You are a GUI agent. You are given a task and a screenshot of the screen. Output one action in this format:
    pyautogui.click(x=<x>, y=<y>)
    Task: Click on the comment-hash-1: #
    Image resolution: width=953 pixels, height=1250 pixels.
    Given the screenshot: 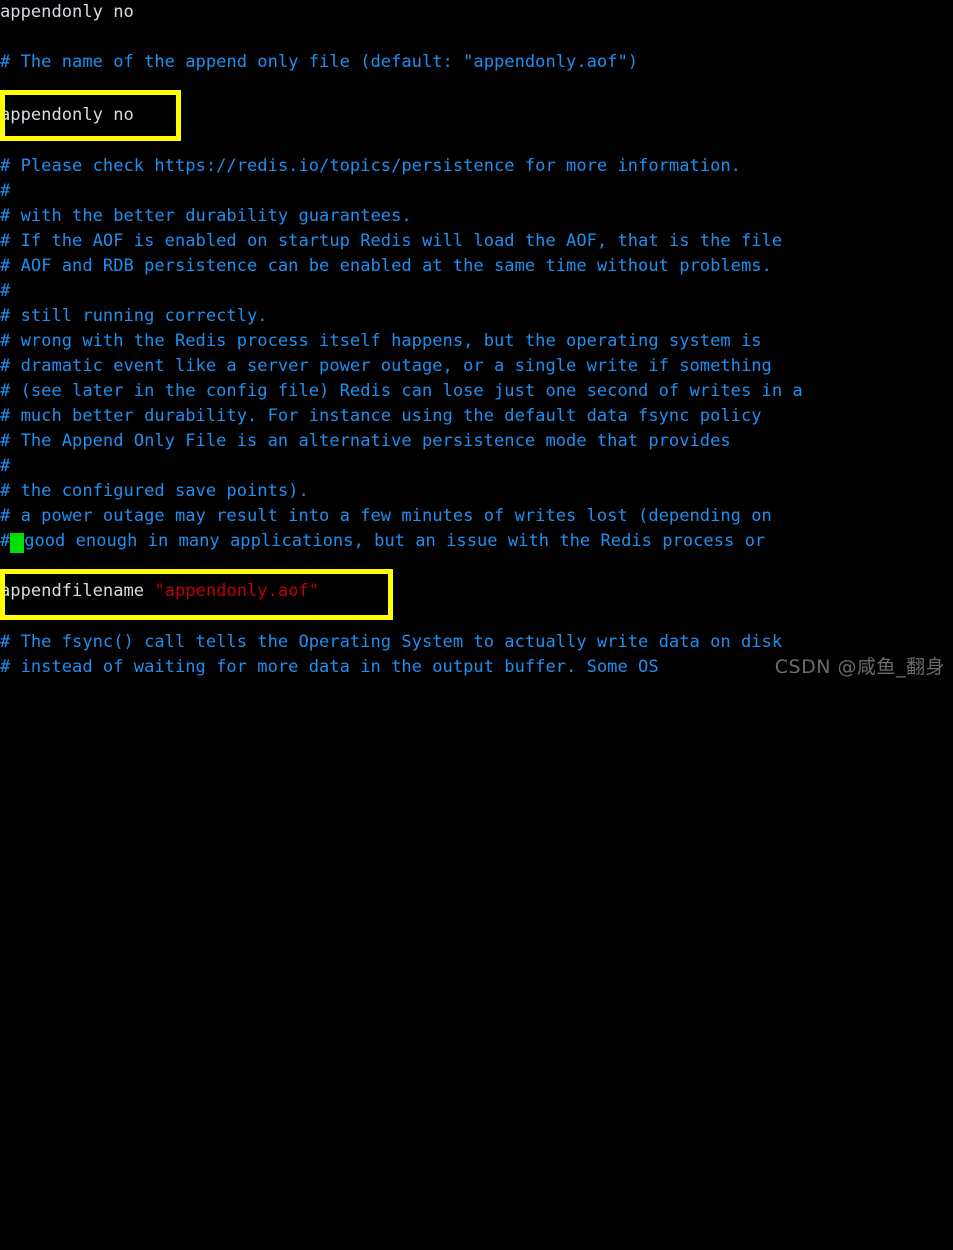 What is the action you would take?
    pyautogui.click(x=5, y=191)
    